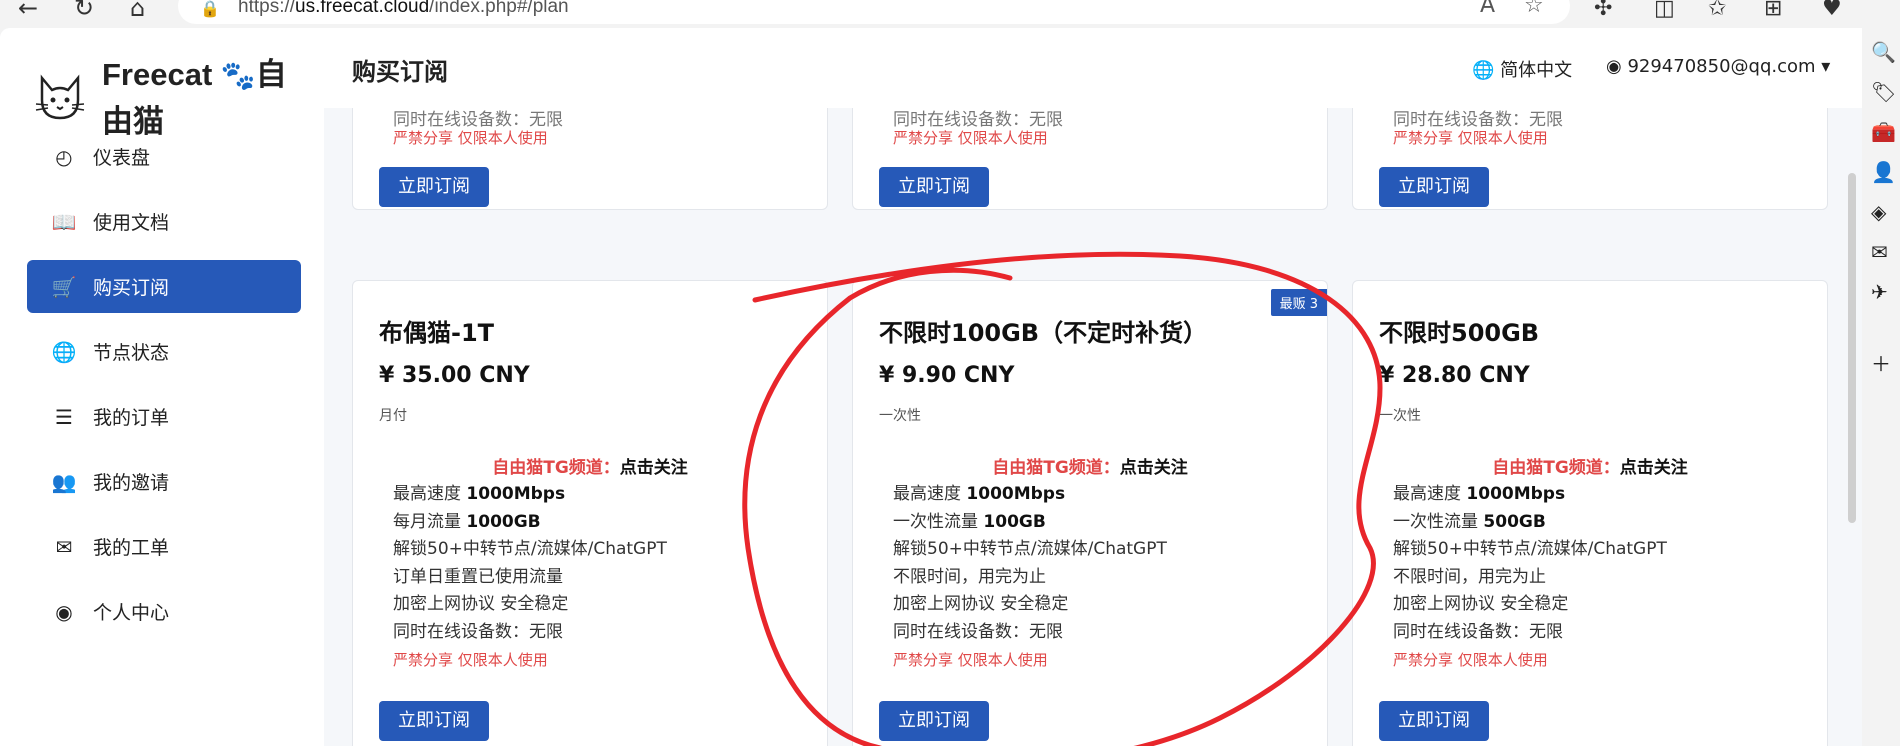 This screenshot has width=1900, height=746. I want to click on cart-icon: 🛒, so click(64, 286).